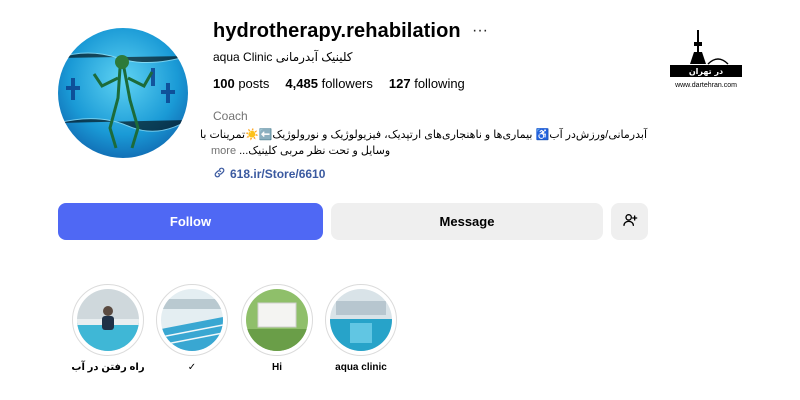 The image size is (800, 400). I want to click on profile-link: 618.ir/Store/6610, so click(269, 174).